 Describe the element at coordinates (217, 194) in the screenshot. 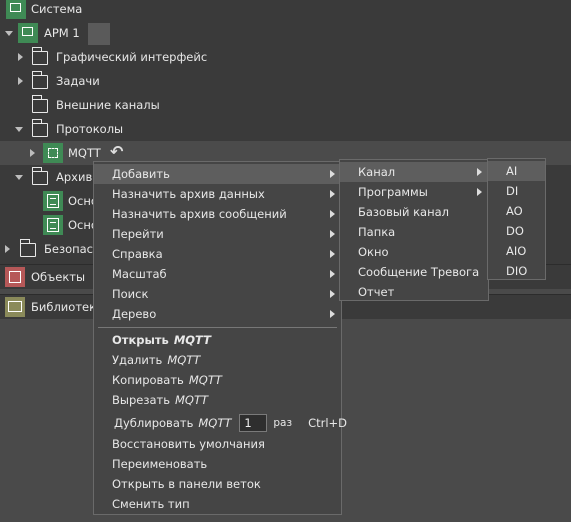

I see `menu-item-assign-data-archive: Назначить архив данных` at that location.